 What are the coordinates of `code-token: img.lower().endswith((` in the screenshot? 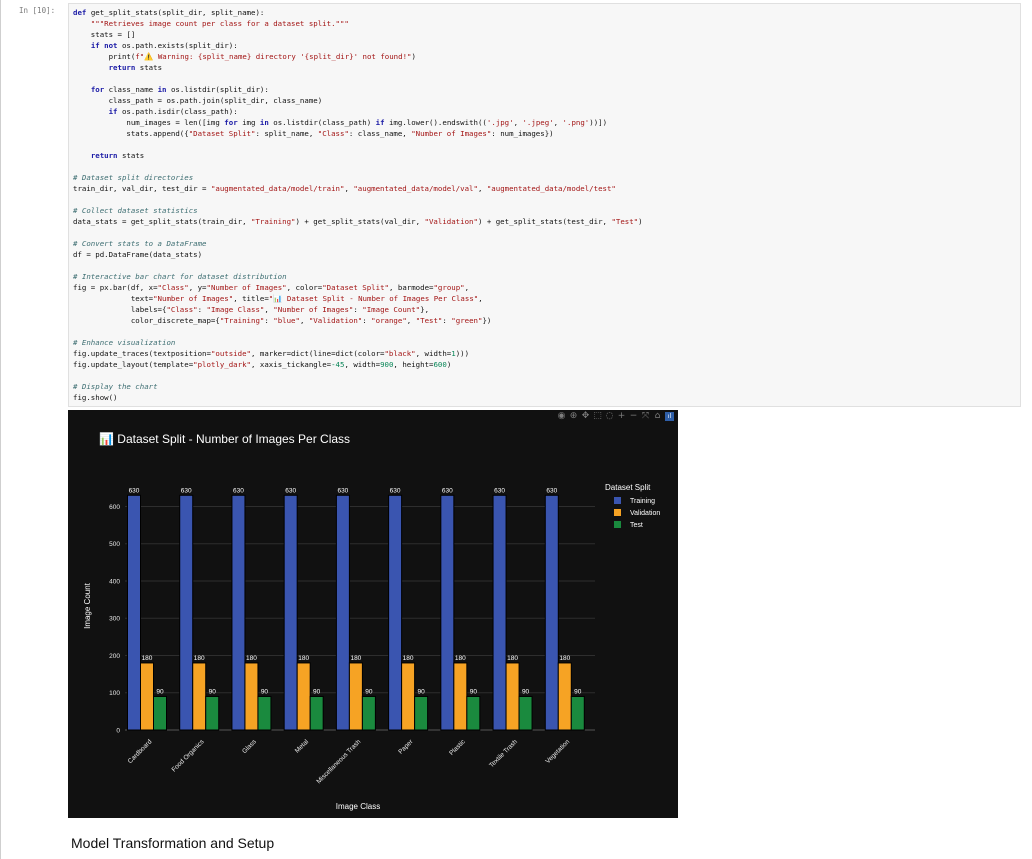 It's located at (437, 122).